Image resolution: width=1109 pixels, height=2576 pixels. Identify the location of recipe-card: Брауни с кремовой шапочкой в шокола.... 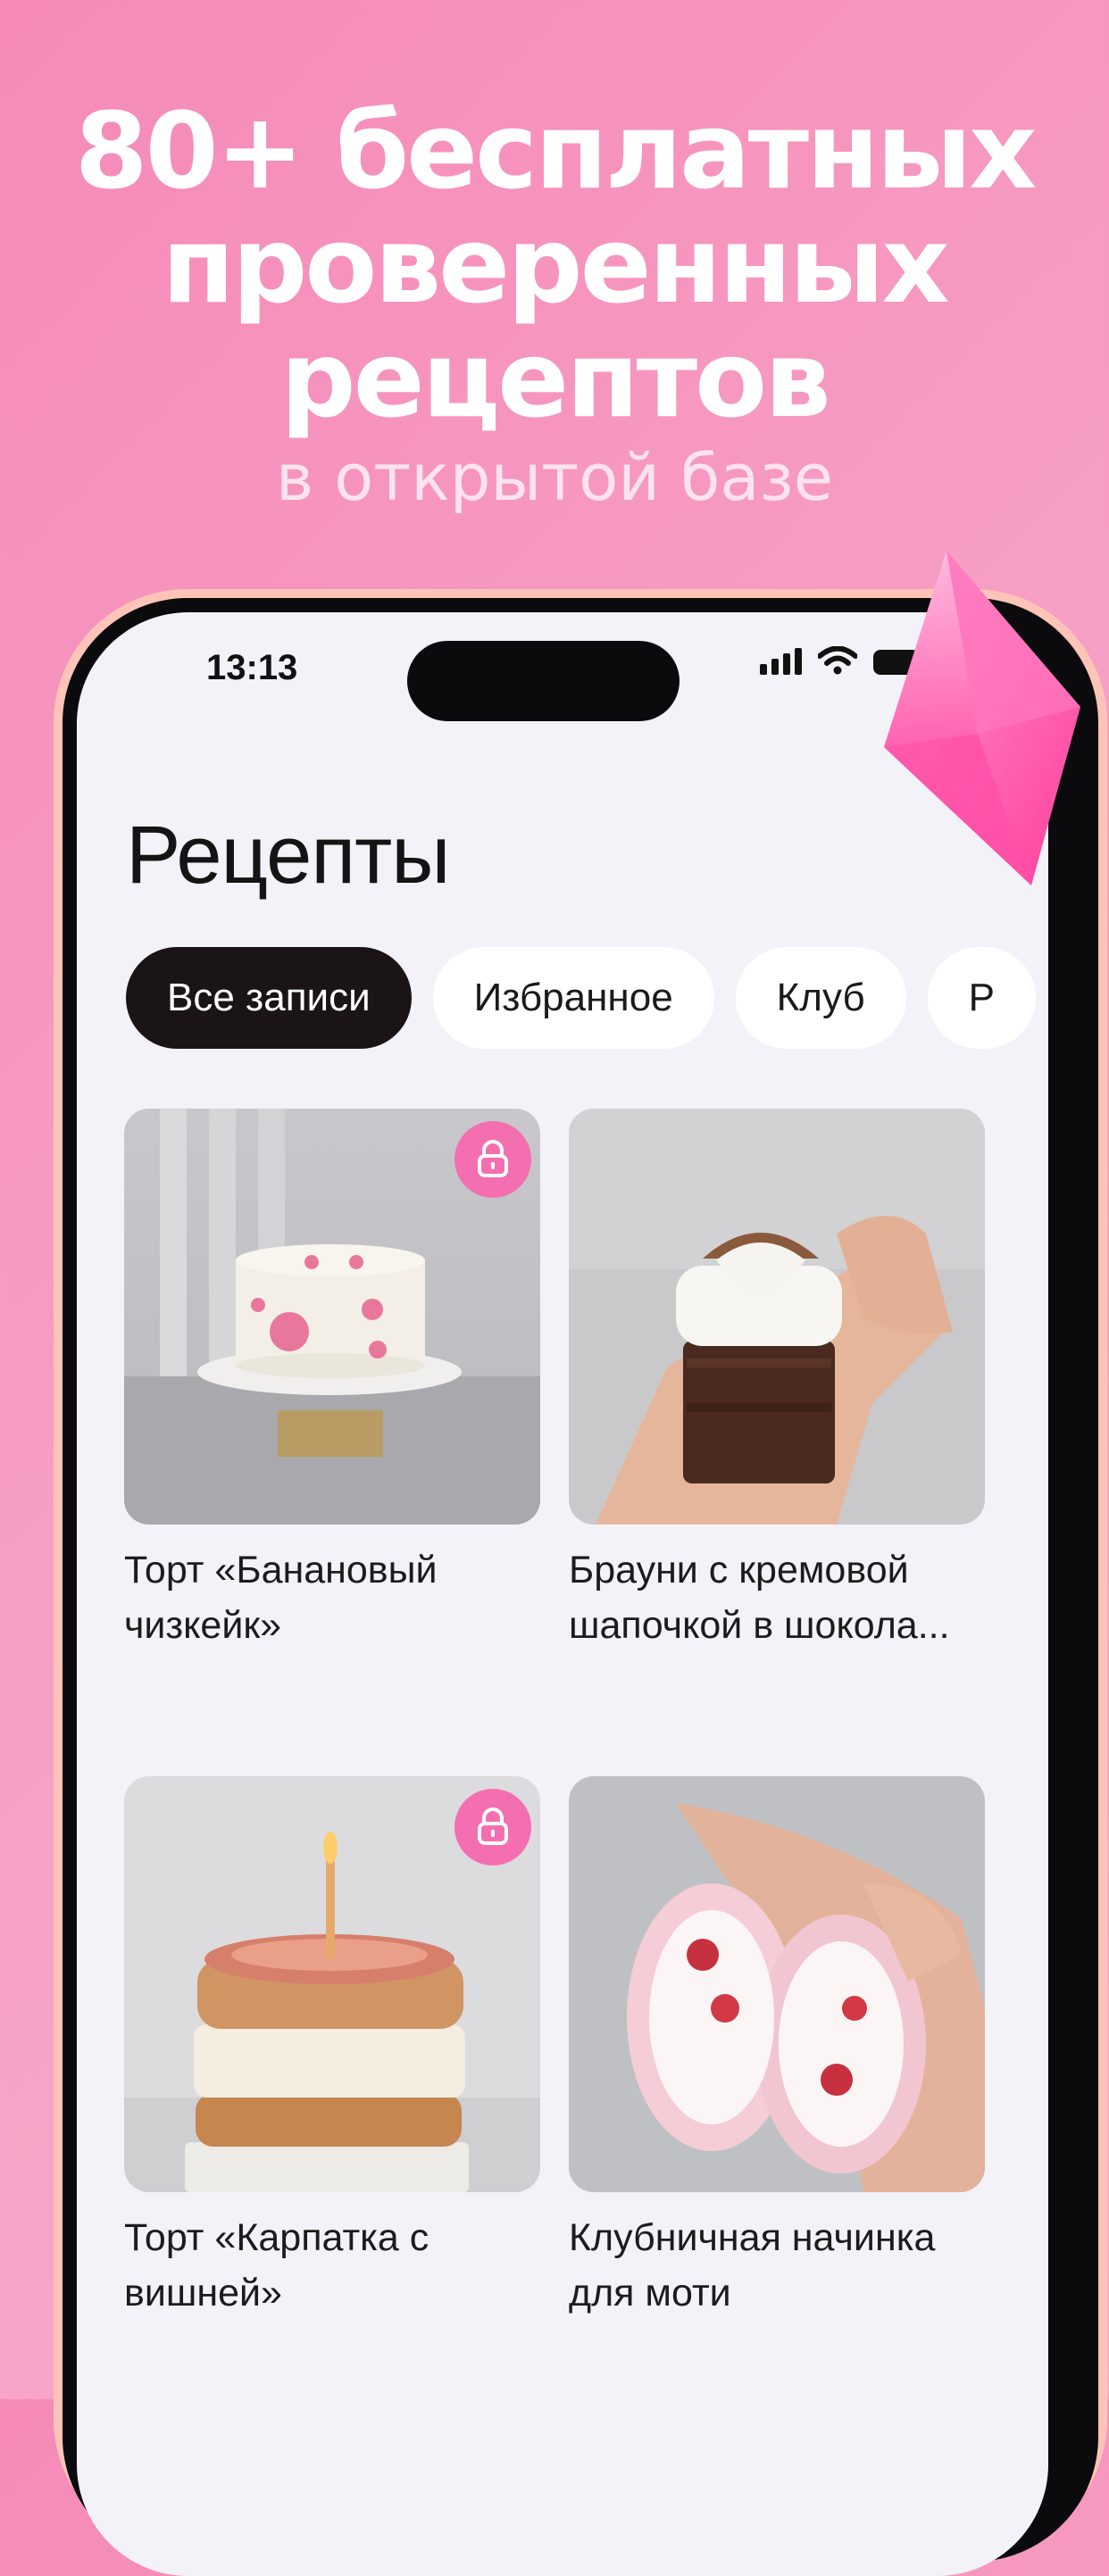
(777, 1381).